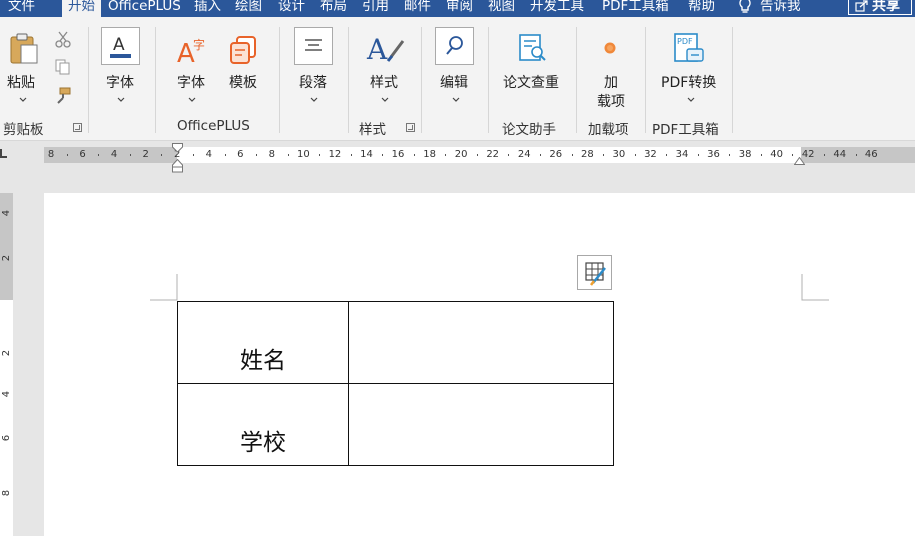  What do you see at coordinates (384, 83) in the screenshot?
I see `styles-label: 样式` at bounding box center [384, 83].